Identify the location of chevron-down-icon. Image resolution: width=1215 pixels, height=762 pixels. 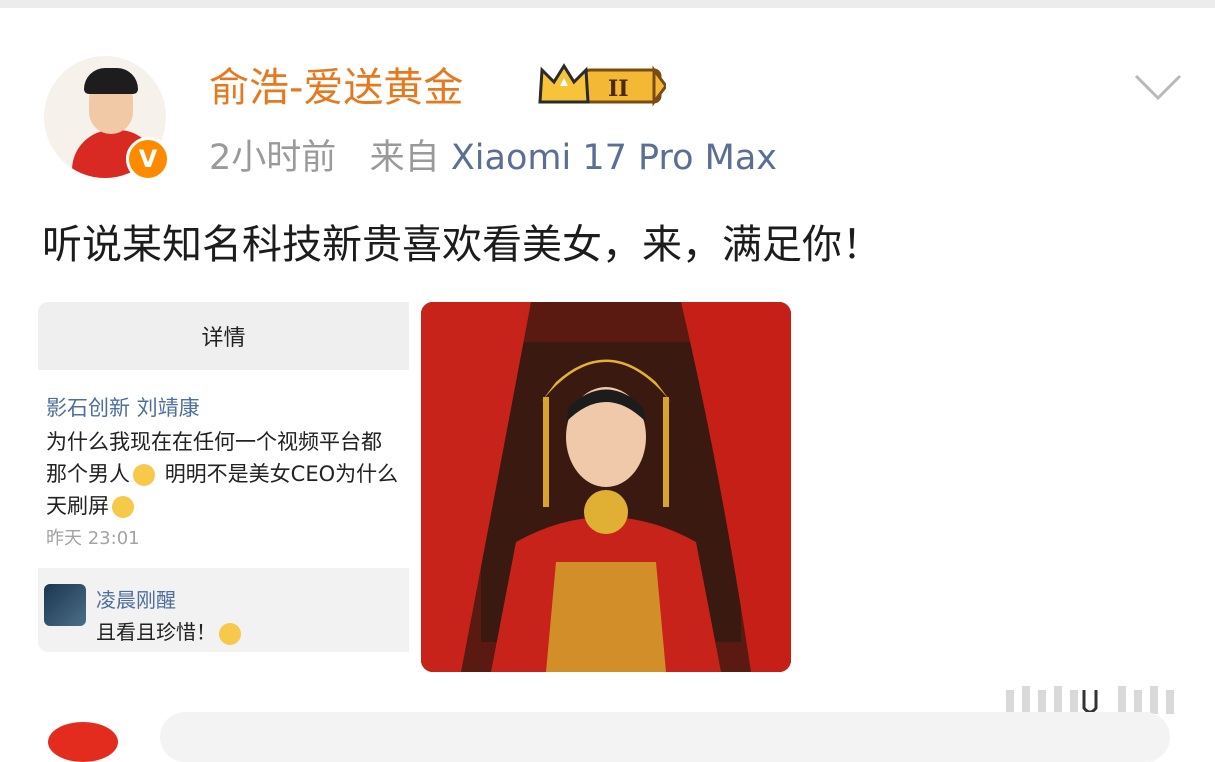
(1158, 87).